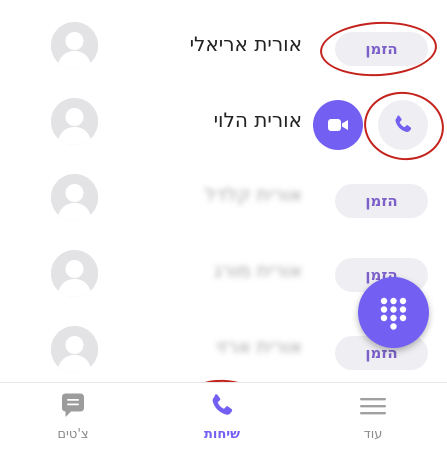 This screenshot has width=447, height=470. Describe the element at coordinates (73, 434) in the screenshot. I see `tab-chats-label: צ'טים` at that location.